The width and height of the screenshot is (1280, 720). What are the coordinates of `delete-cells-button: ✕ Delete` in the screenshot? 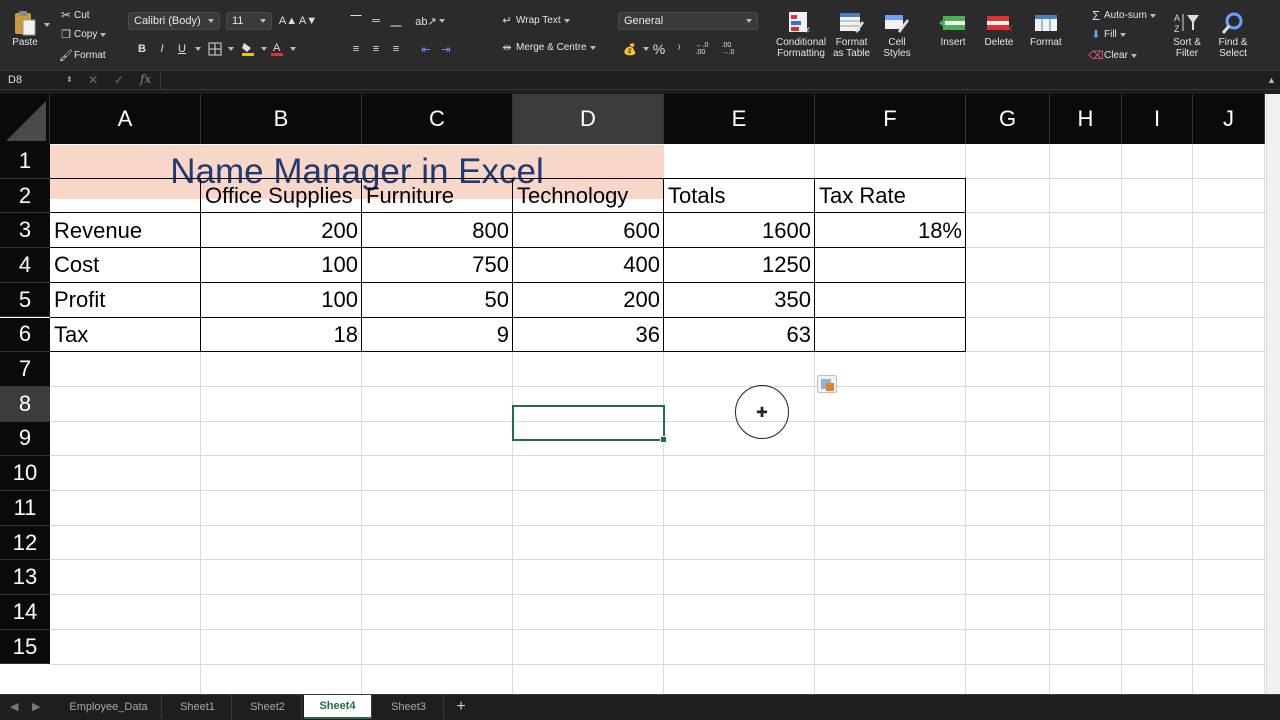 It's located at (999, 29).